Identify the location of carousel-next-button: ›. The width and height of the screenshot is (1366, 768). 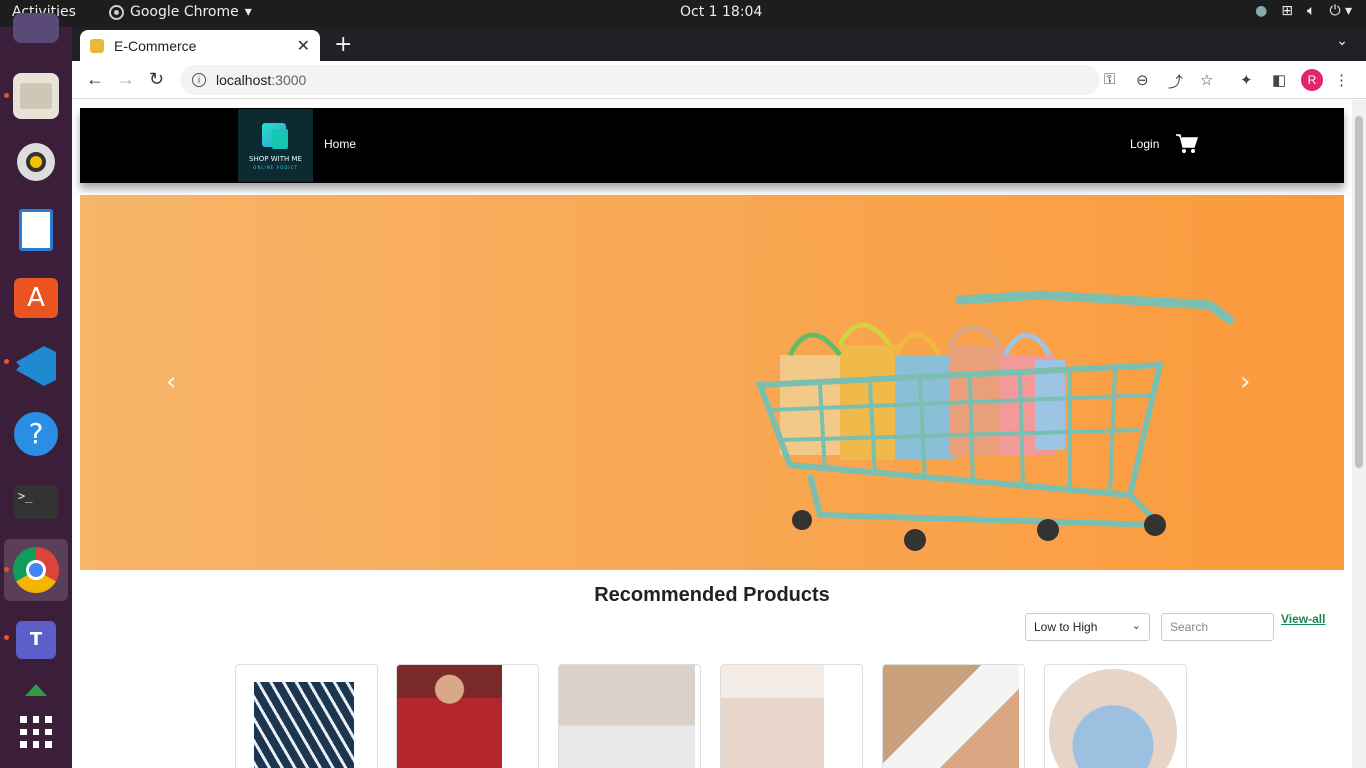
(1245, 382).